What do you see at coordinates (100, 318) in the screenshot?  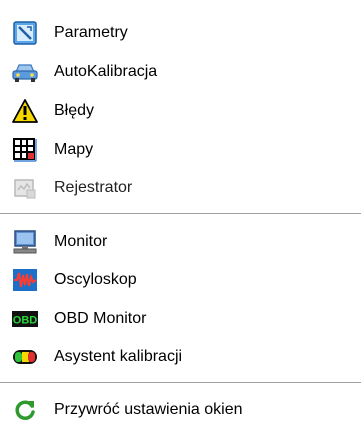 I see `menu-item-label: OBD Monitor` at bounding box center [100, 318].